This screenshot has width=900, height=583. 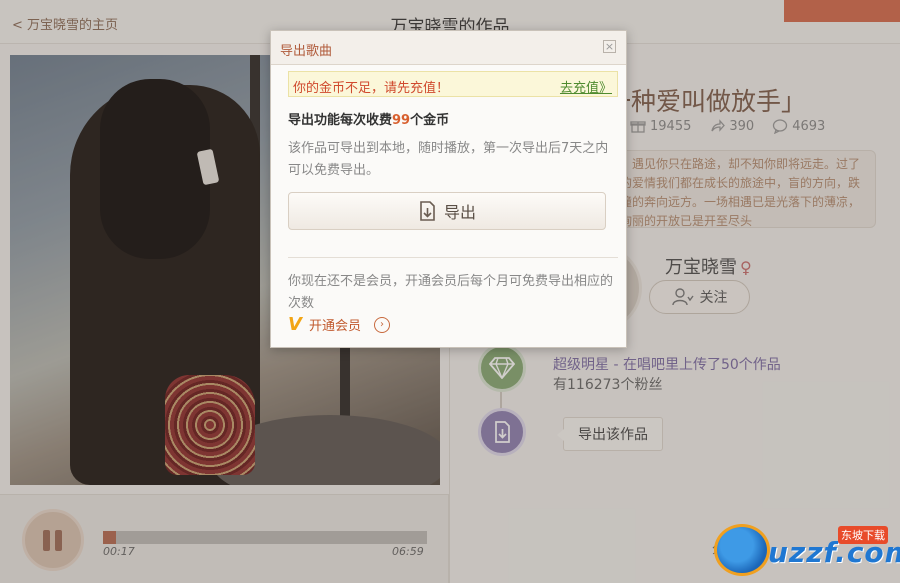 I want to click on open-membership-link: 开通会员, so click(x=335, y=324).